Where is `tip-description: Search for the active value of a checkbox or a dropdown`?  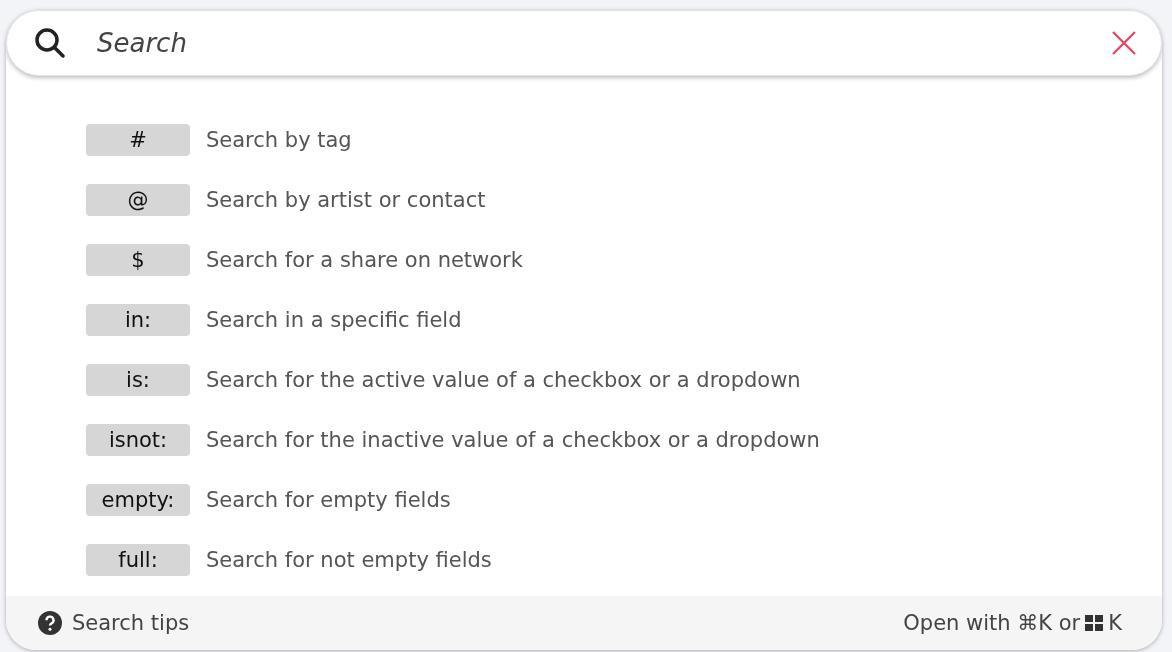 tip-description: Search for the active value of a checkbox or a dropdown is located at coordinates (503, 380).